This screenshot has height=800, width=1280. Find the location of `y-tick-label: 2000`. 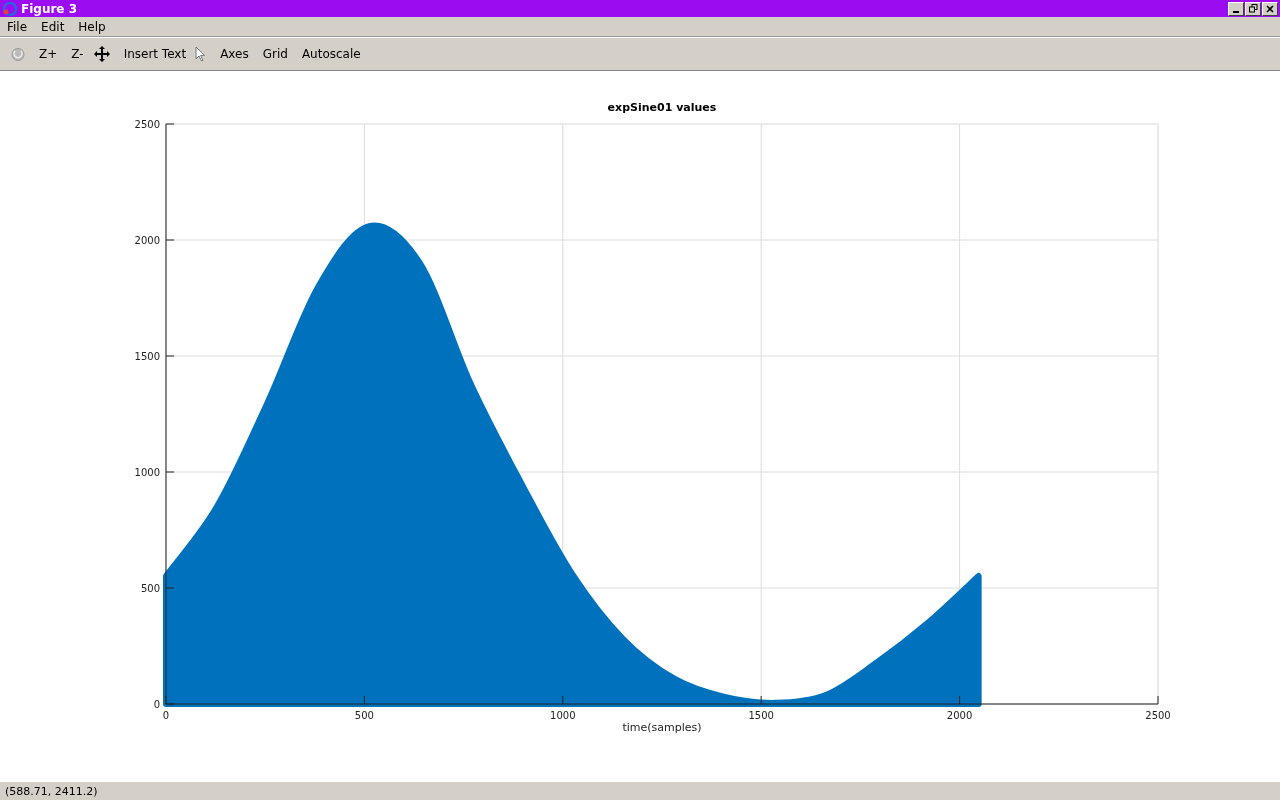

y-tick-label: 2000 is located at coordinates (147, 240).